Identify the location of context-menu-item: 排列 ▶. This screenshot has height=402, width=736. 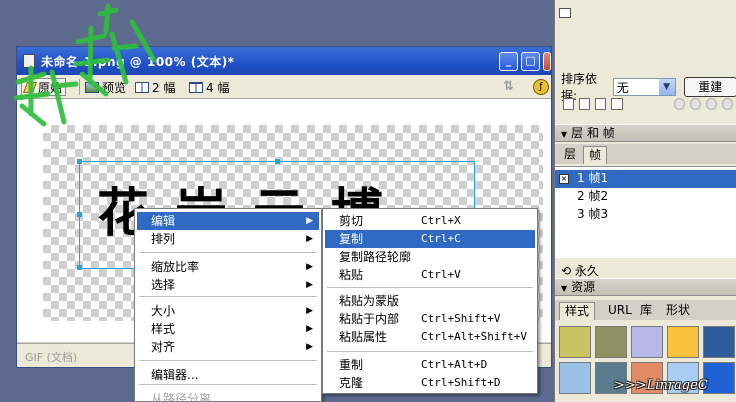
(228, 239).